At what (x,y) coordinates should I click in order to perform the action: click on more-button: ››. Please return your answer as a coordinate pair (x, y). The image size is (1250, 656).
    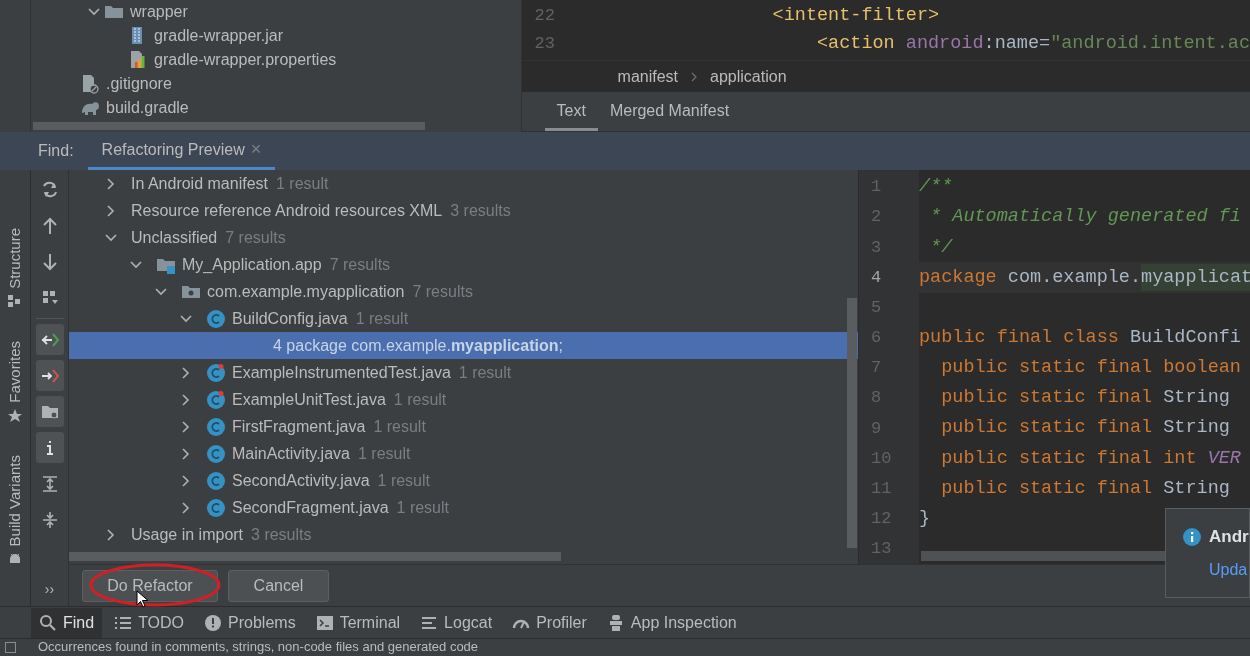
    Looking at the image, I should click on (49, 589).